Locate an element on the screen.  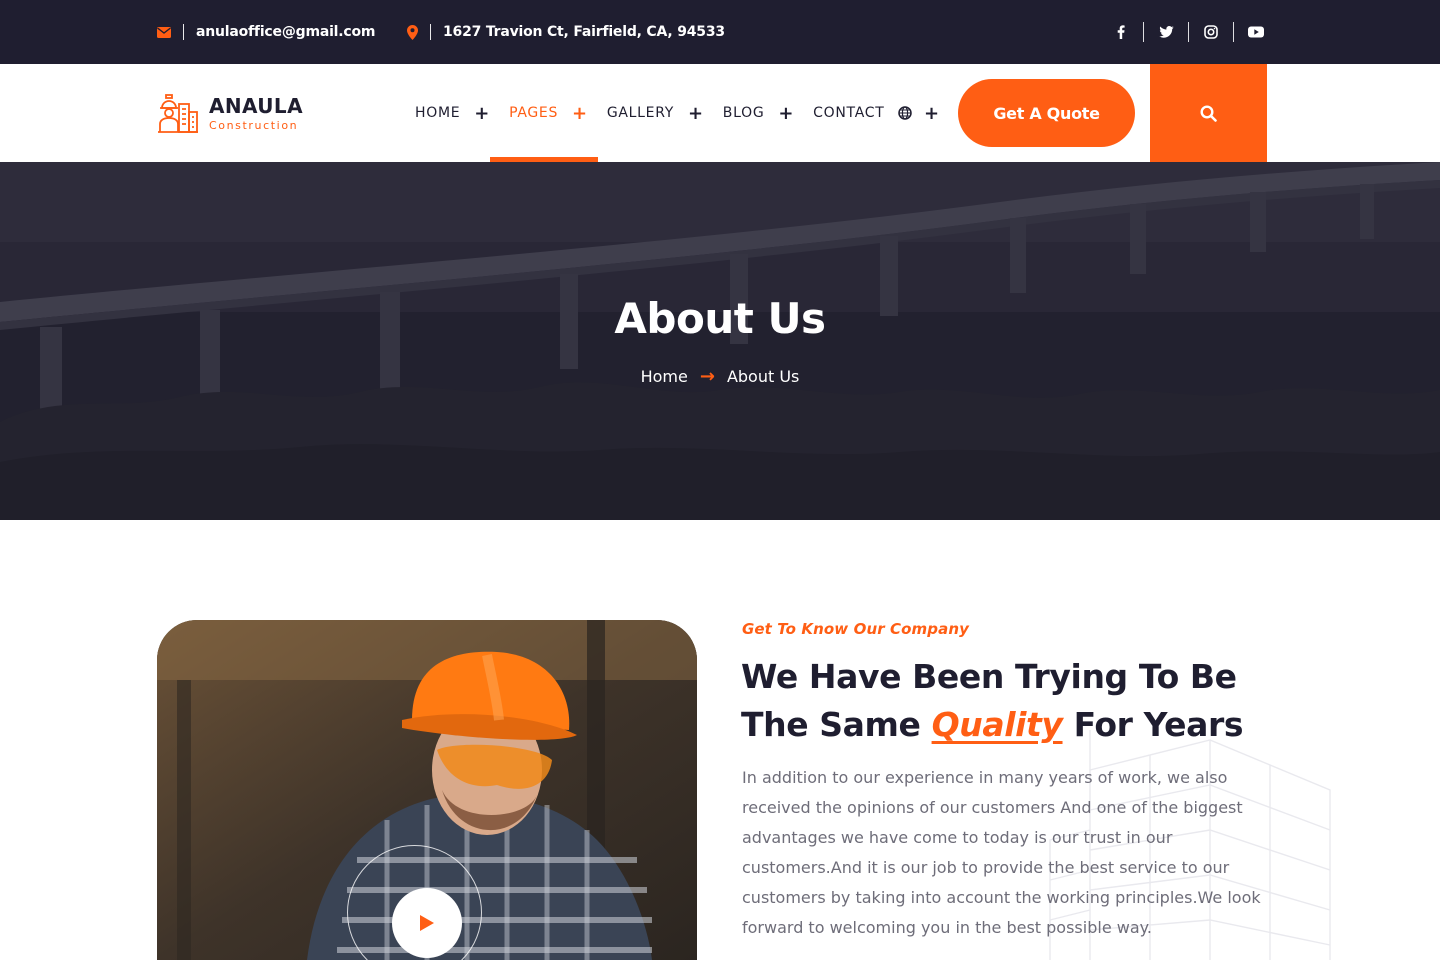
logo-icon is located at coordinates (178, 113).